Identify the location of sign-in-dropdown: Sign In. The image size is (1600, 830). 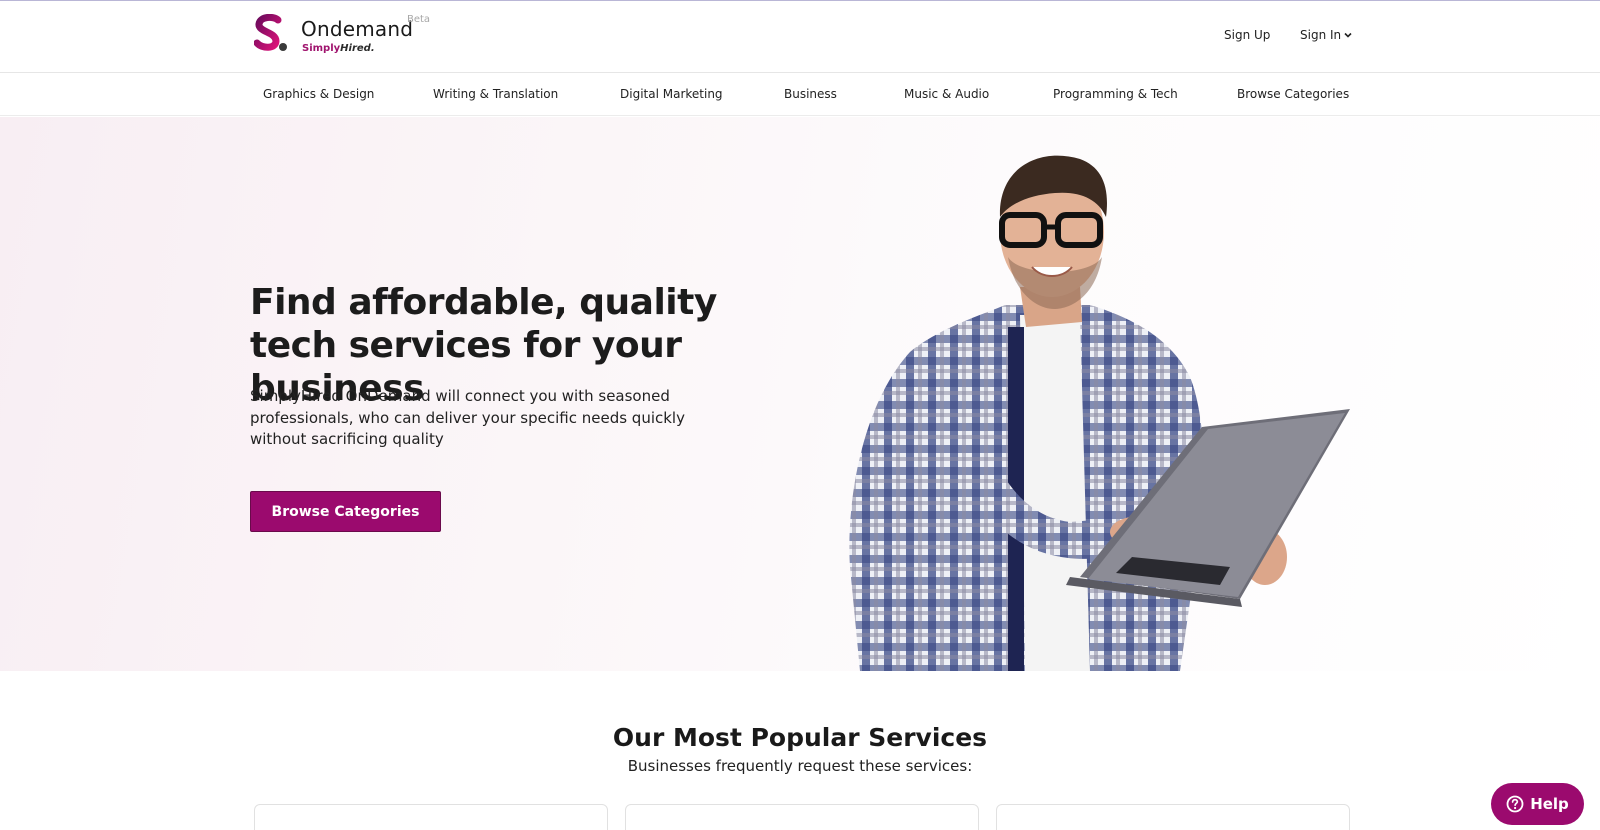
(1326, 35).